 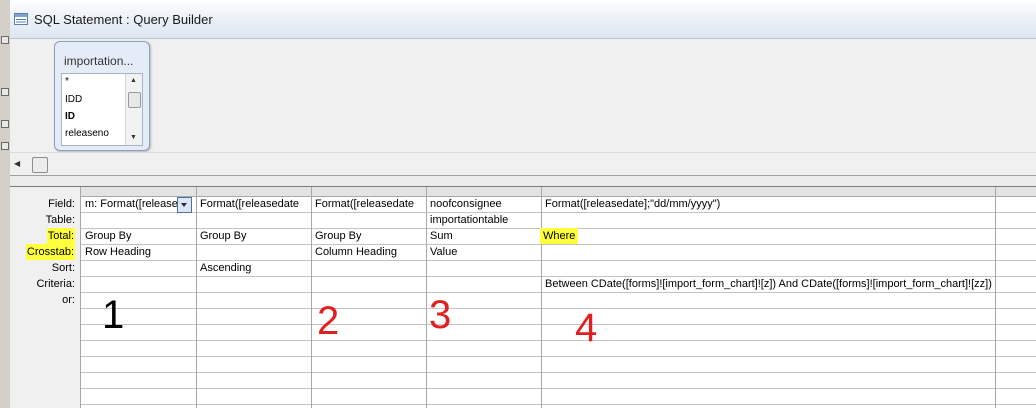 I want to click on field-item-key: ID, so click(x=70, y=116).